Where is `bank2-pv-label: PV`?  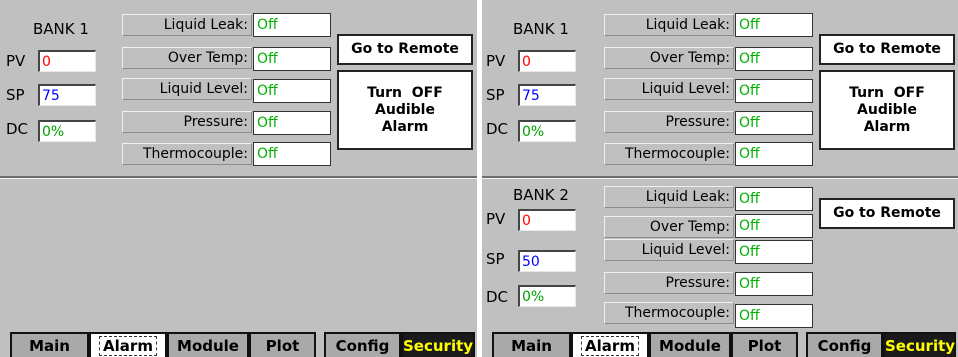 bank2-pv-label: PV is located at coordinates (496, 219).